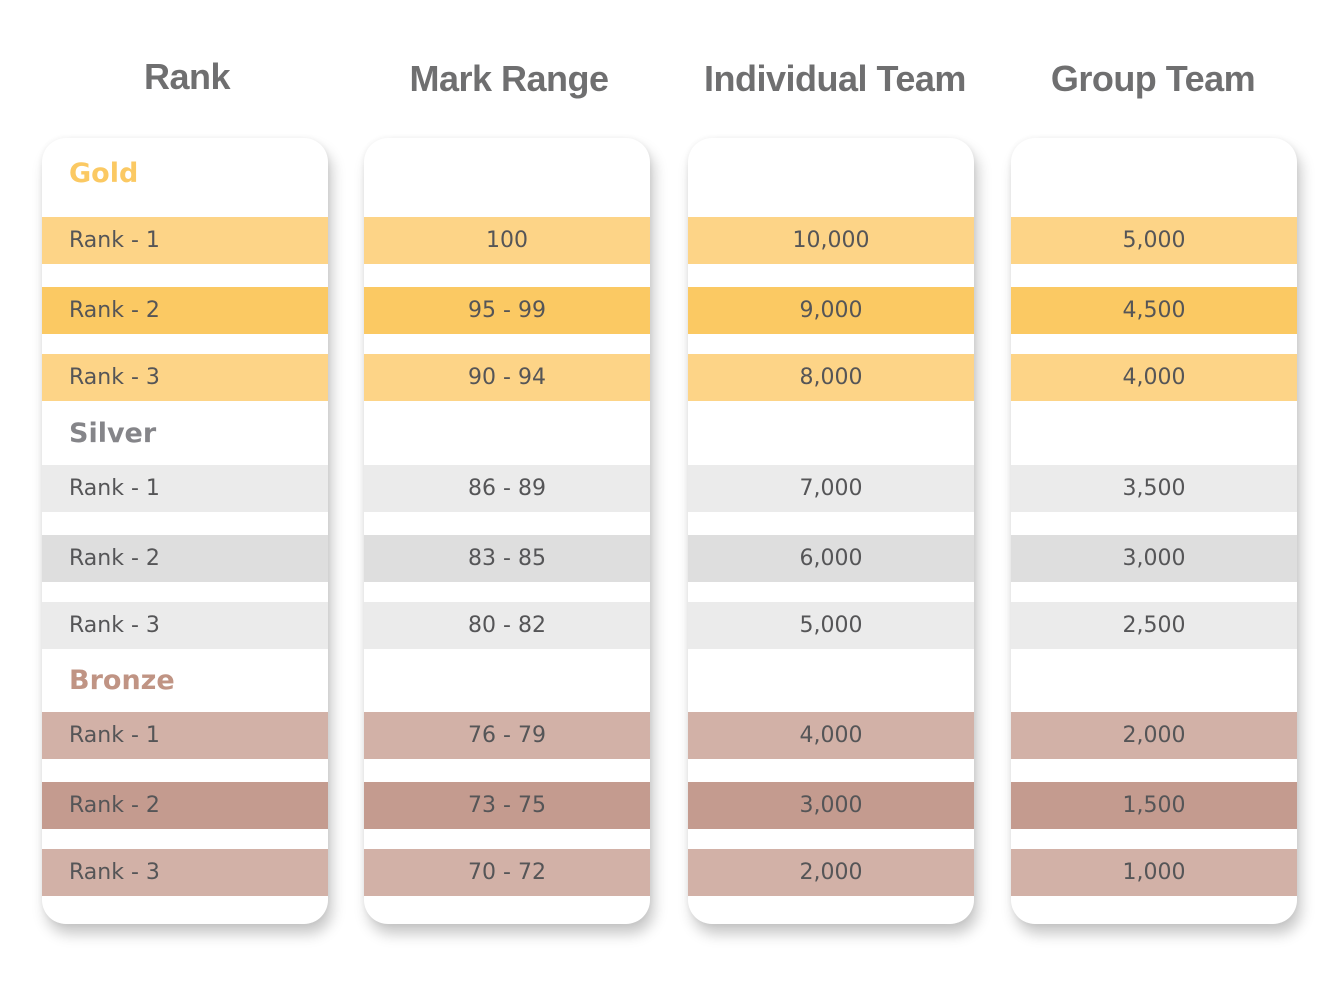 This screenshot has width=1341, height=1005. I want to click on table-cell: 80 - 82, so click(507, 625).